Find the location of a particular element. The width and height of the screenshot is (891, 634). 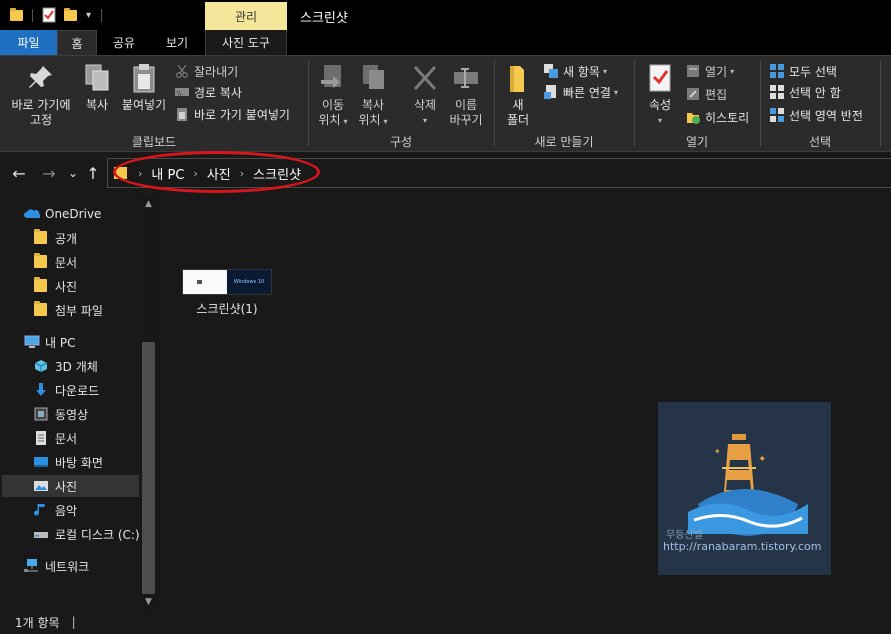

paste-shortcut-label: 바로 가기 붙여넣기 is located at coordinates (242, 114).